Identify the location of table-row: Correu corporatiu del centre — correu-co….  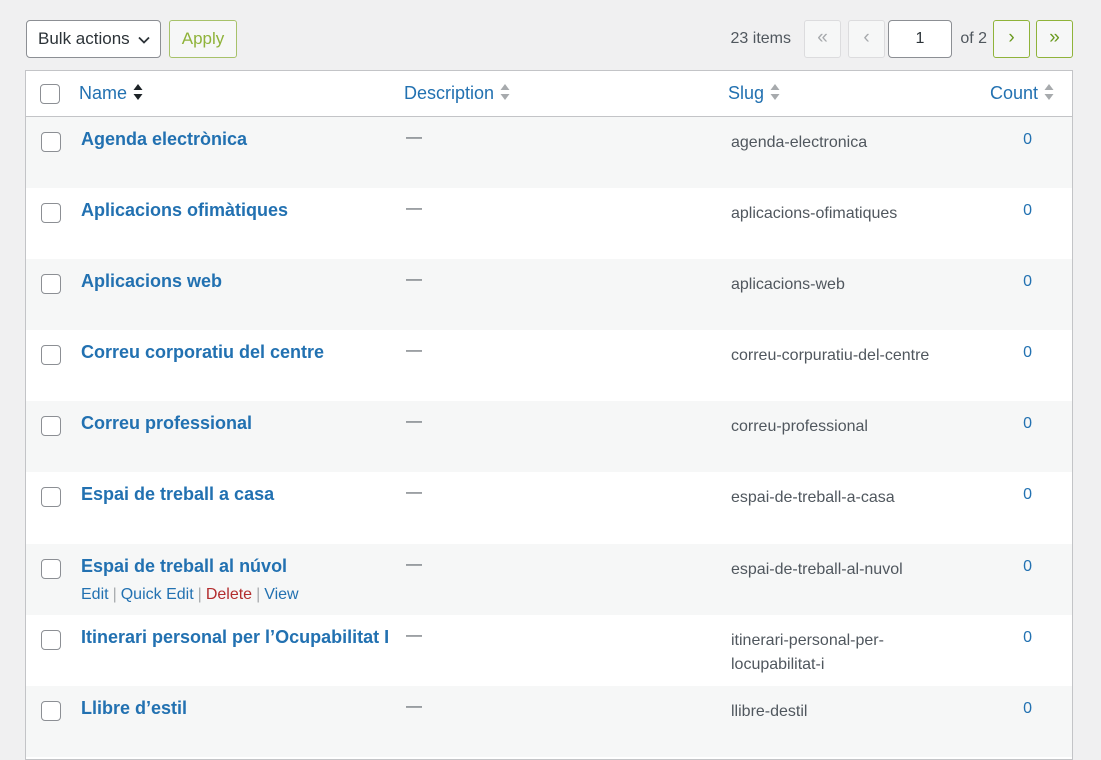
(549, 365).